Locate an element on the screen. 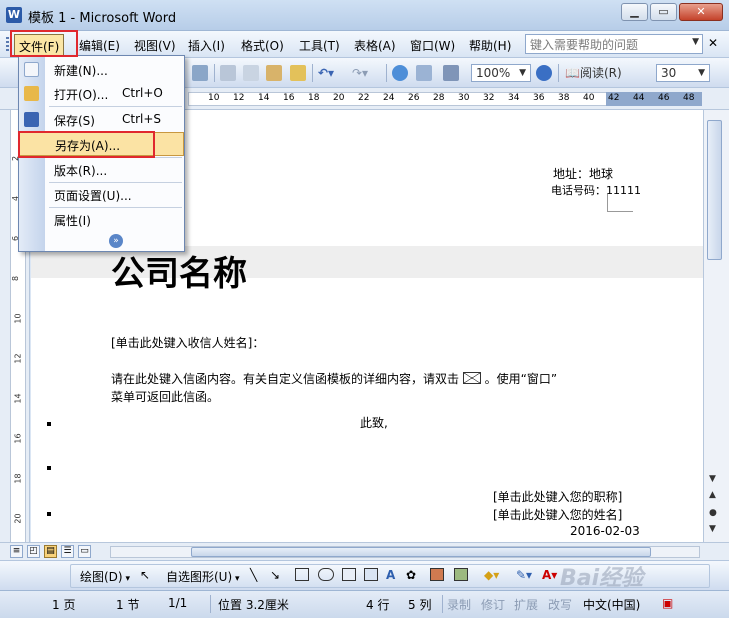  arrow-icon: ↘ is located at coordinates (275, 575).